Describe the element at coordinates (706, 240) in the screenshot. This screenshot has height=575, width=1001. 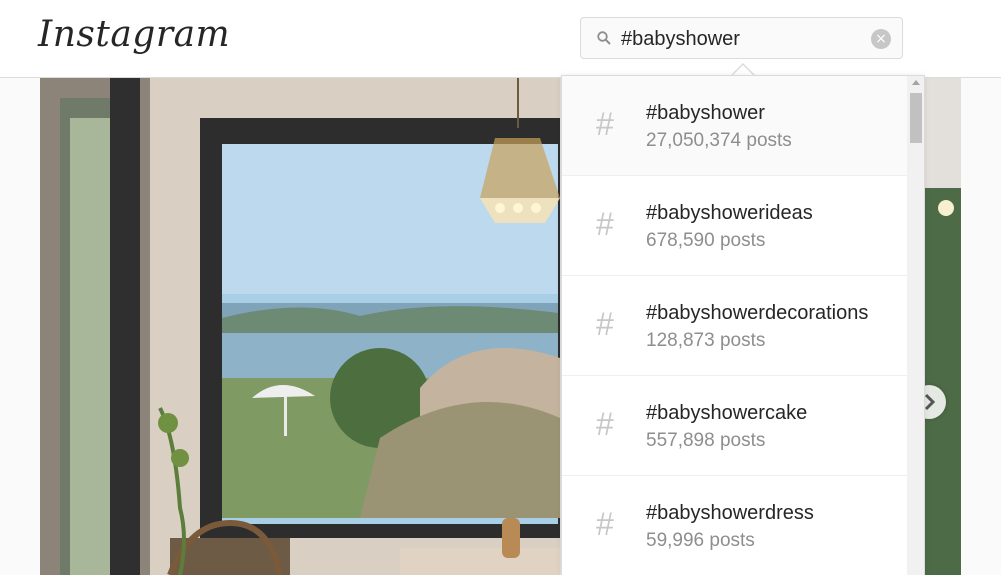
I see `result-post-count: 678,590 posts` at that location.